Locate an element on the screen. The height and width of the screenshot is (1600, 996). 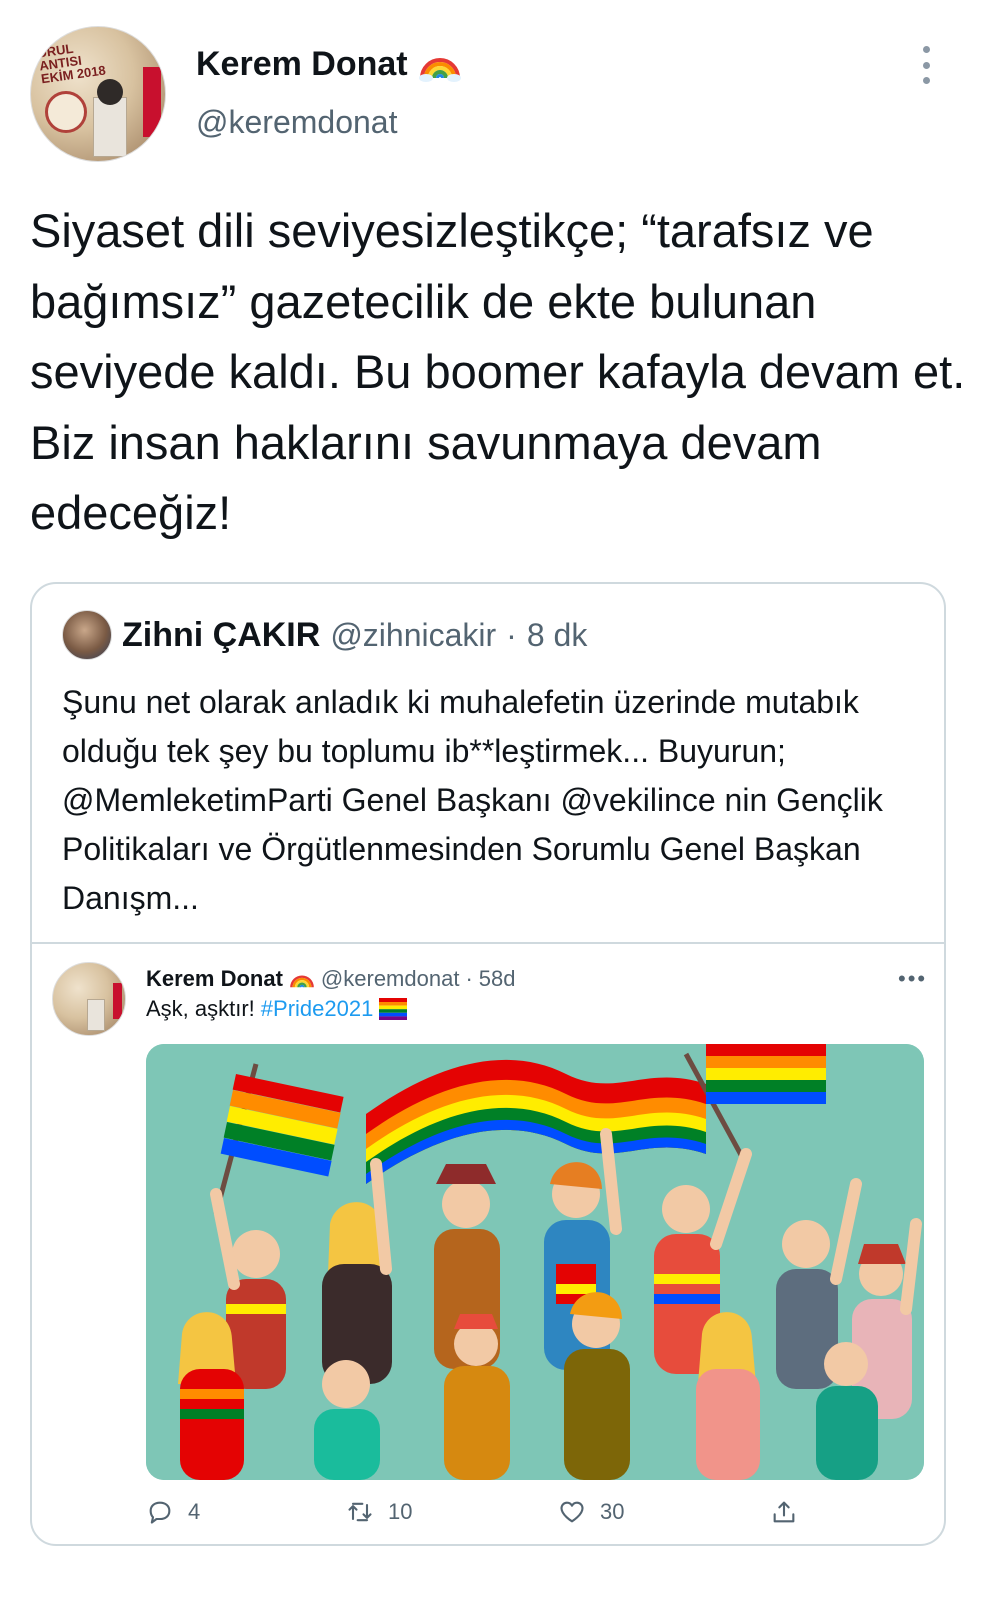
avatar-podium is located at coordinates (110, 127).